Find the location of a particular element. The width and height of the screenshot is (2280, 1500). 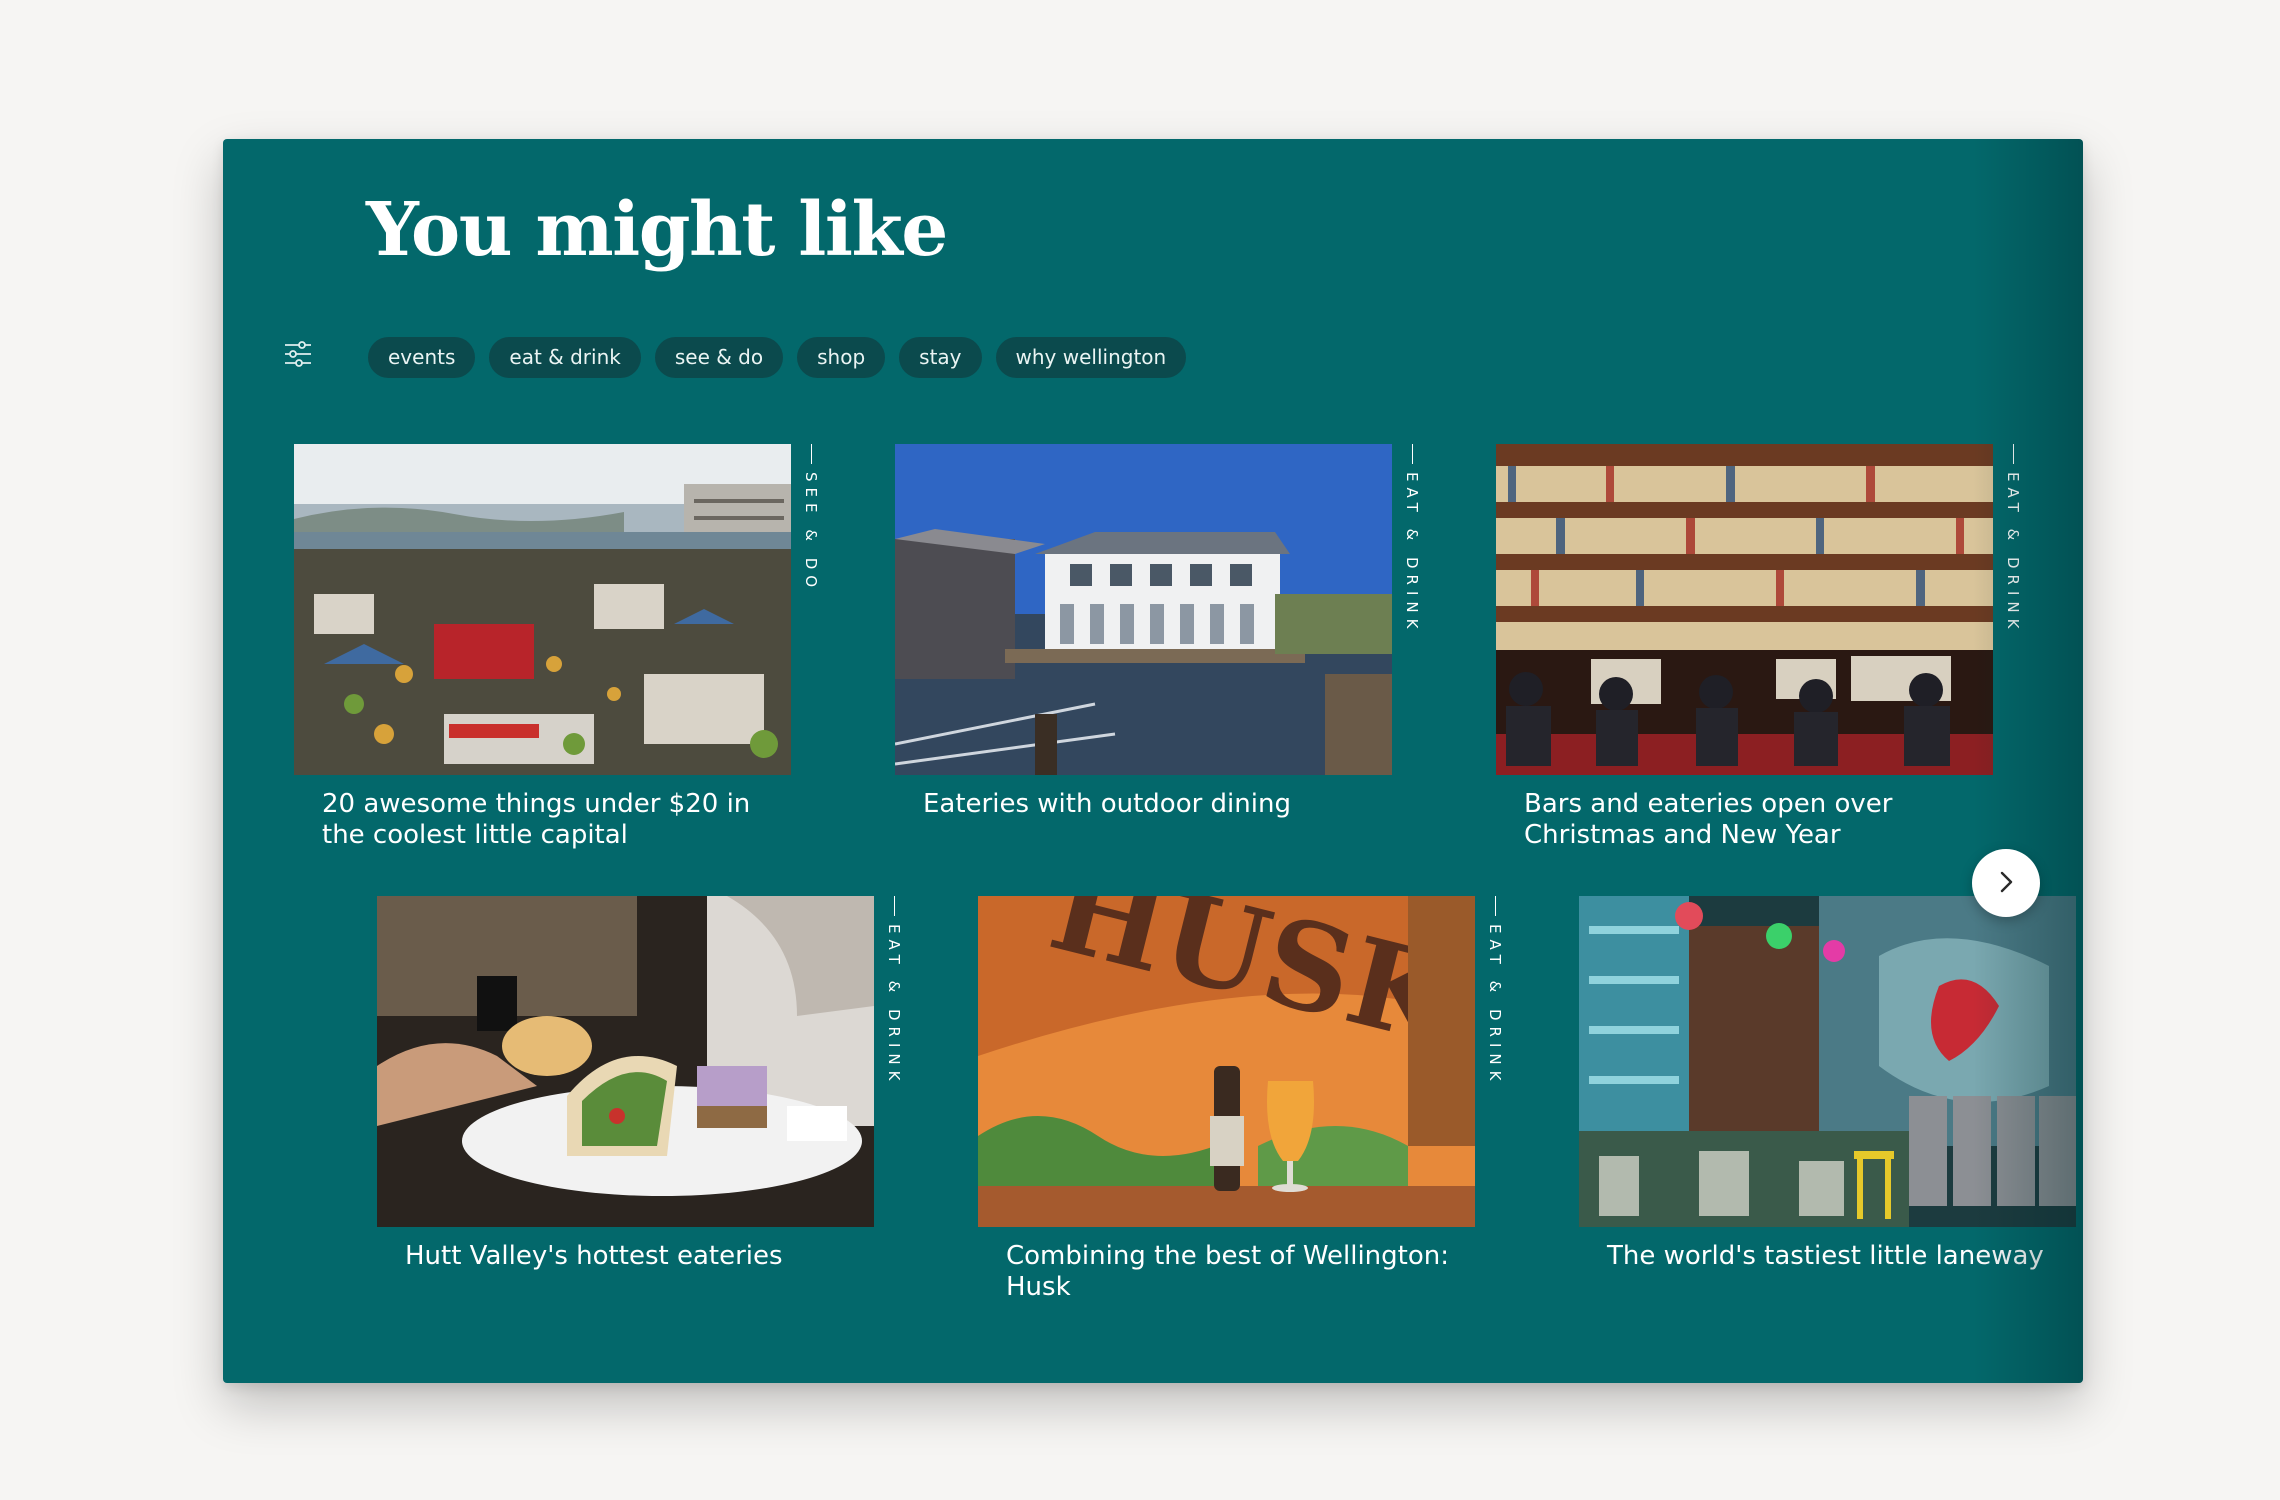

card-image-waterfront is located at coordinates (1143, 609).